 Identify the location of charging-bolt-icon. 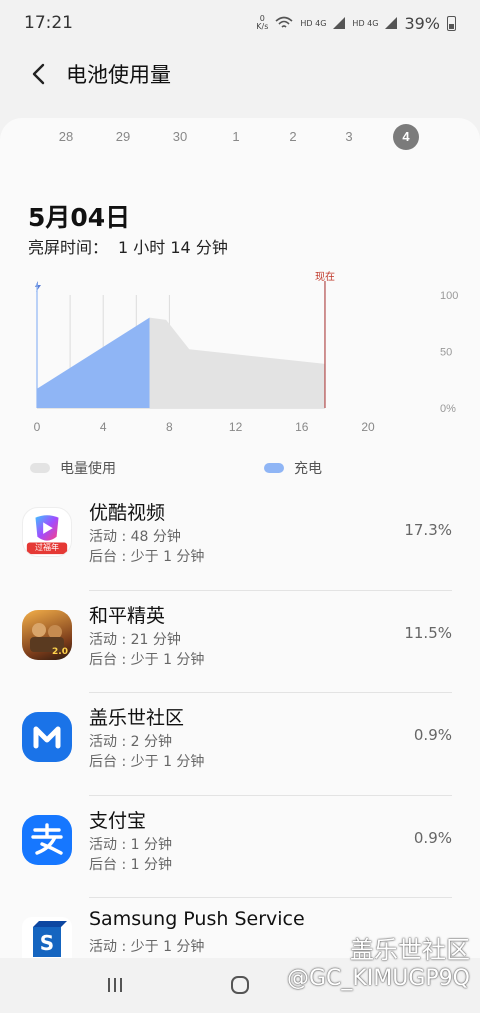
(38, 286).